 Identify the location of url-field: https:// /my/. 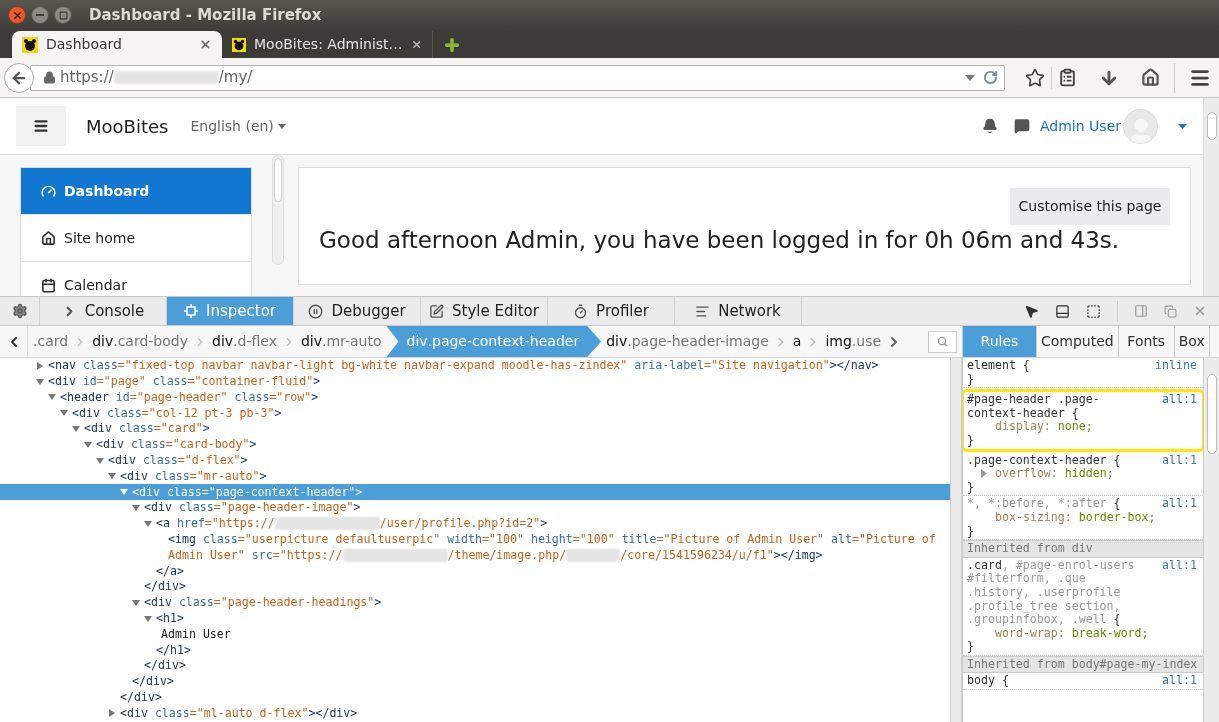
(517, 77).